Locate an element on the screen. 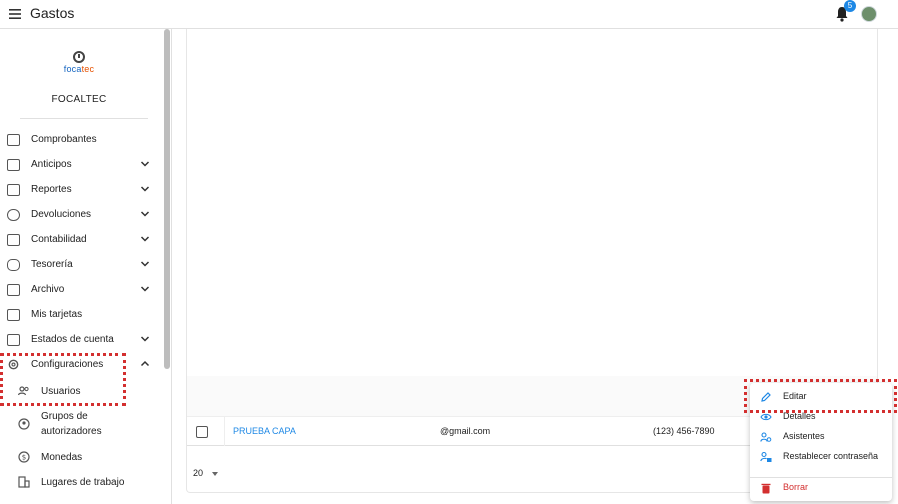  user-email: @gmail.com is located at coordinates (465, 431).